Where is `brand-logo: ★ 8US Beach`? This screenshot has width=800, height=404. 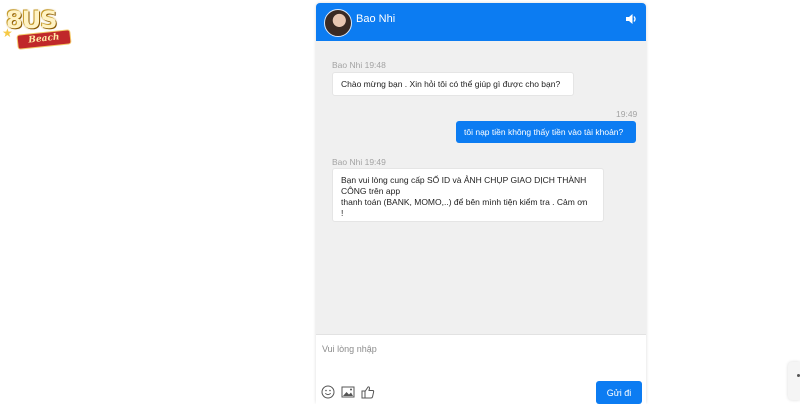
brand-logo: ★ 8US Beach is located at coordinates (38, 31).